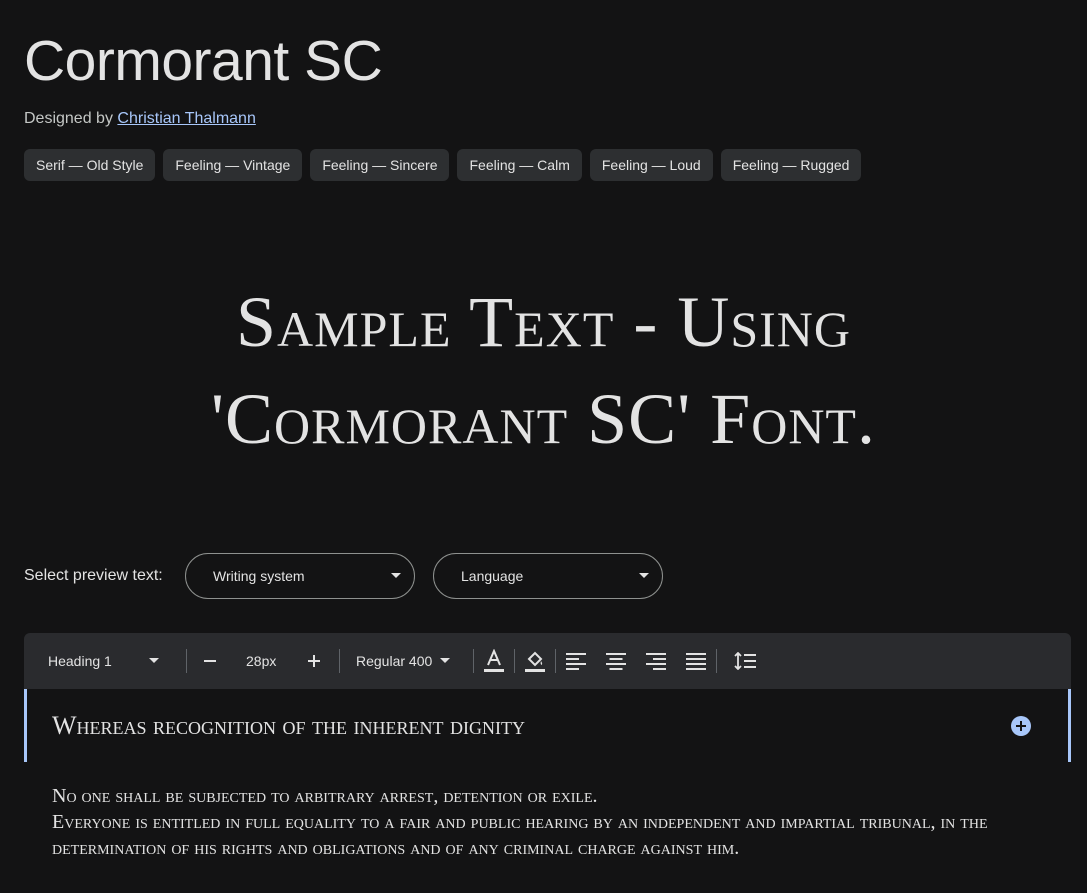 This screenshot has height=893, width=1087. I want to click on text-style-value: Heading 1, so click(80, 661).